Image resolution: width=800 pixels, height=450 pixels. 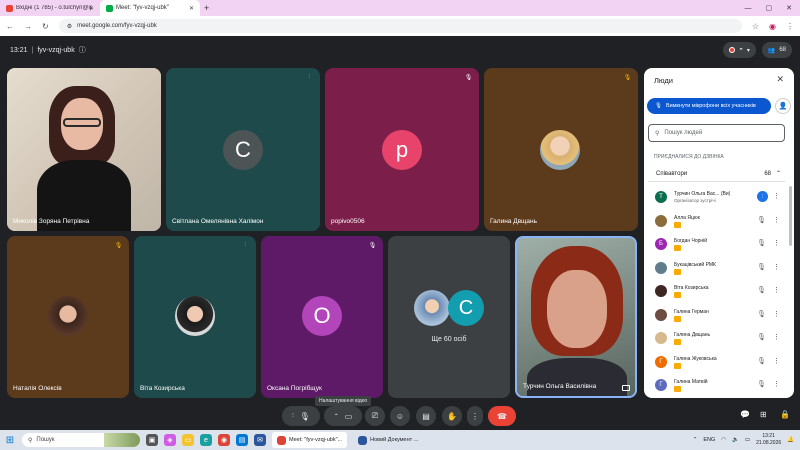 I want to click on windows-start-icon: ⊞, so click(x=10, y=440).